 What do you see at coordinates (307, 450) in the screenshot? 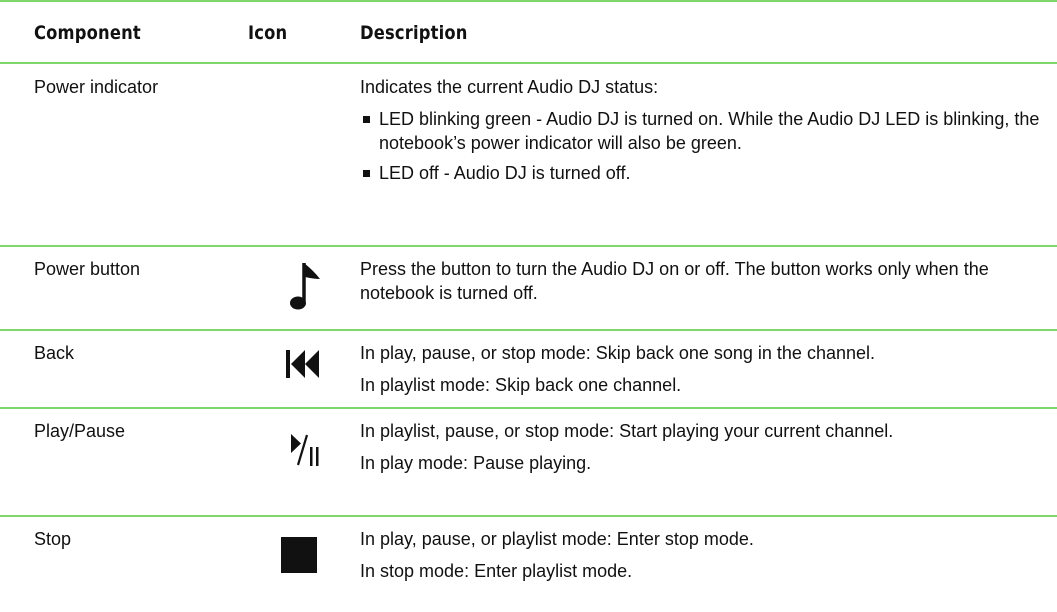
I see `play-pause-icon` at bounding box center [307, 450].